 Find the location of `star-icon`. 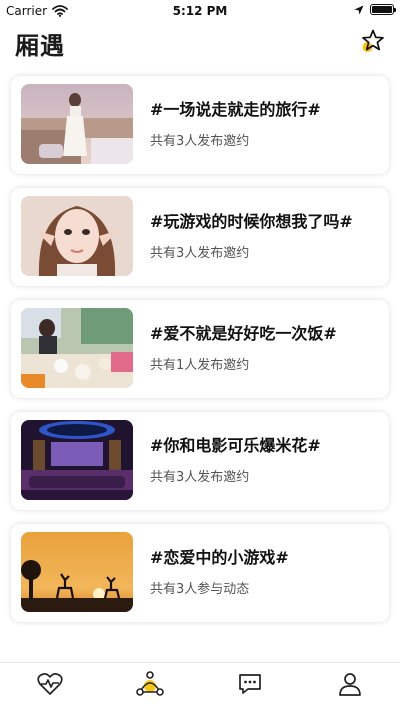

star-icon is located at coordinates (373, 40).